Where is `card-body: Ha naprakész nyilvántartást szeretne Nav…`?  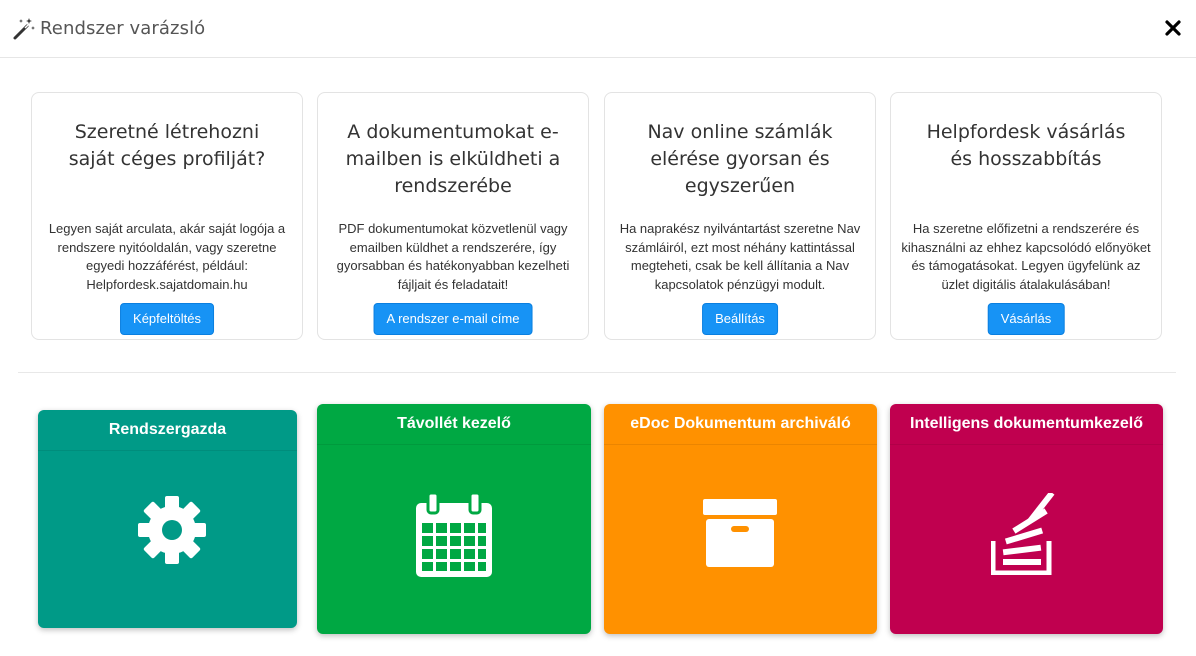 card-body: Ha naprakész nyilvántartást szeretne Nav… is located at coordinates (740, 257).